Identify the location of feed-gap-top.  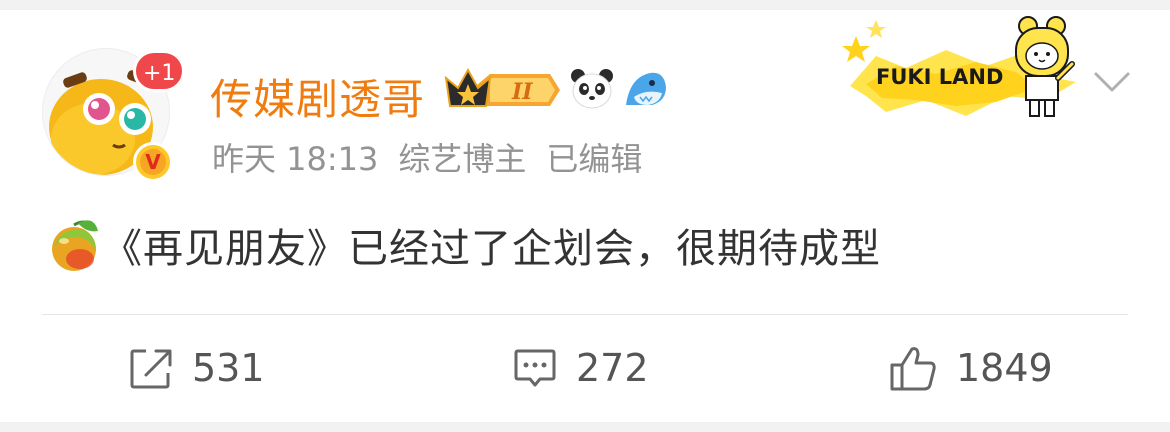
(585, 5).